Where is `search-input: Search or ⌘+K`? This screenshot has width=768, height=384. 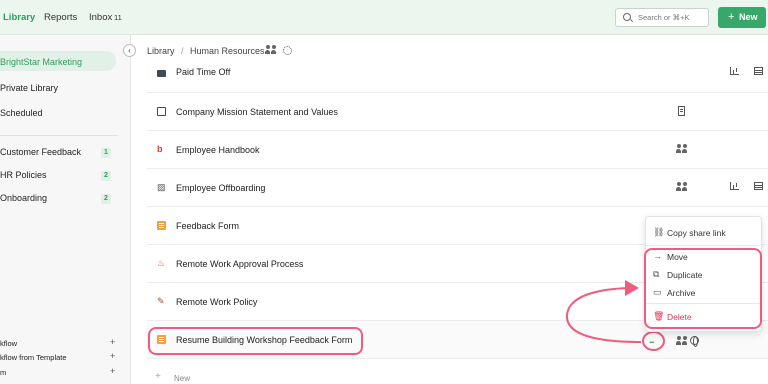 search-input: Search or ⌘+K is located at coordinates (662, 17).